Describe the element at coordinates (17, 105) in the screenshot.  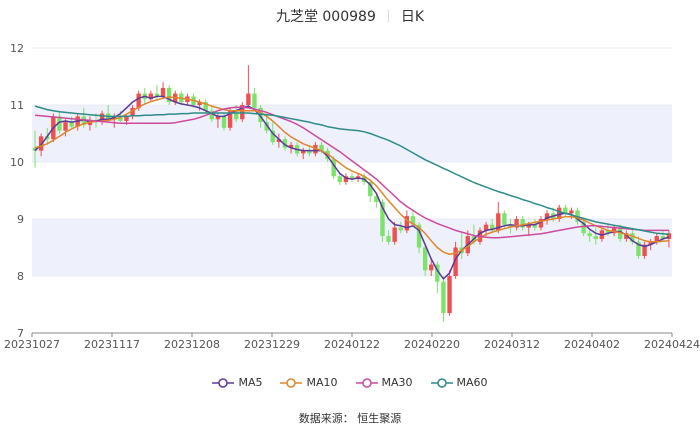
I see `y-tick-label: 11` at that location.